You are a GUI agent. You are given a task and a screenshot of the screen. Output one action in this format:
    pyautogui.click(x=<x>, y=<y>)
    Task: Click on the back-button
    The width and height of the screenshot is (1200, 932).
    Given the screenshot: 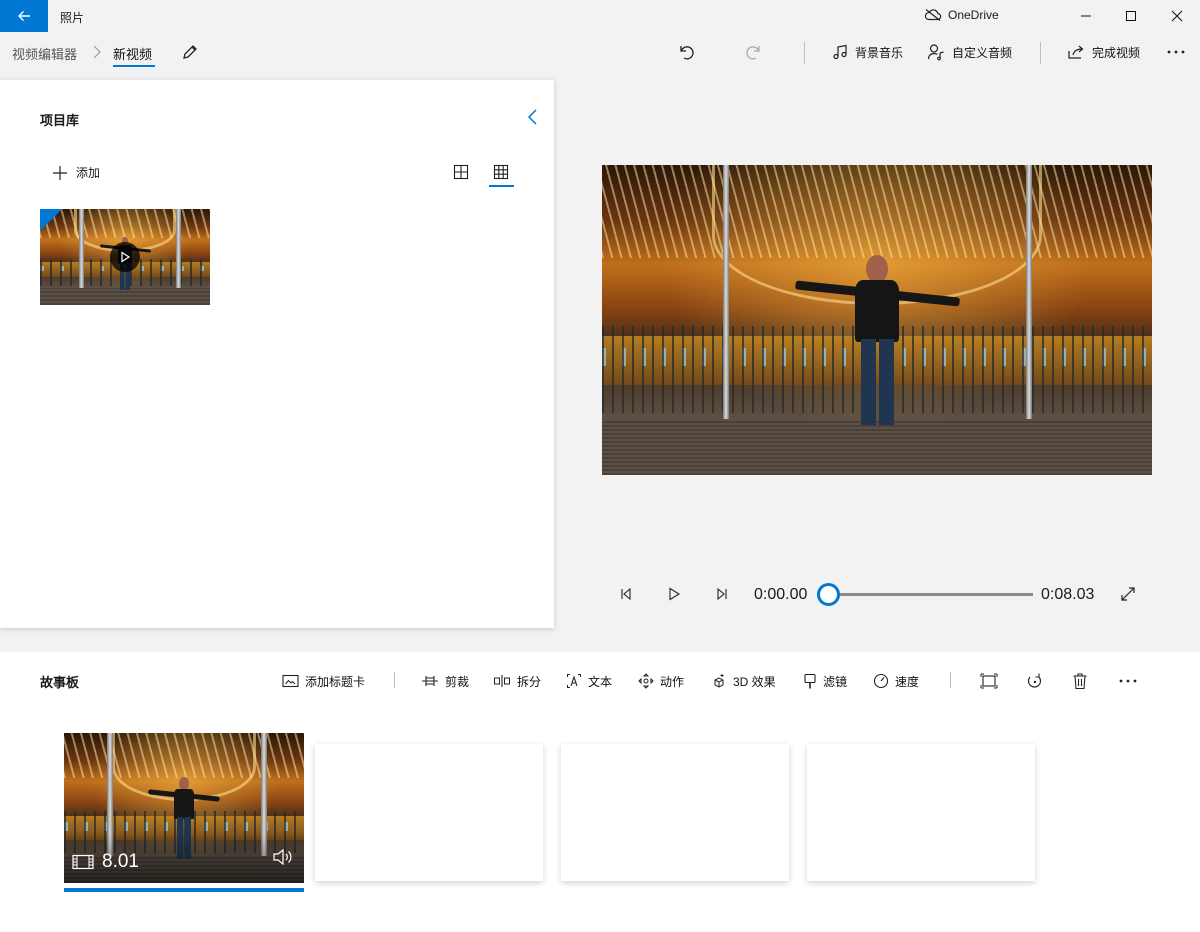 What is the action you would take?
    pyautogui.click(x=24, y=16)
    